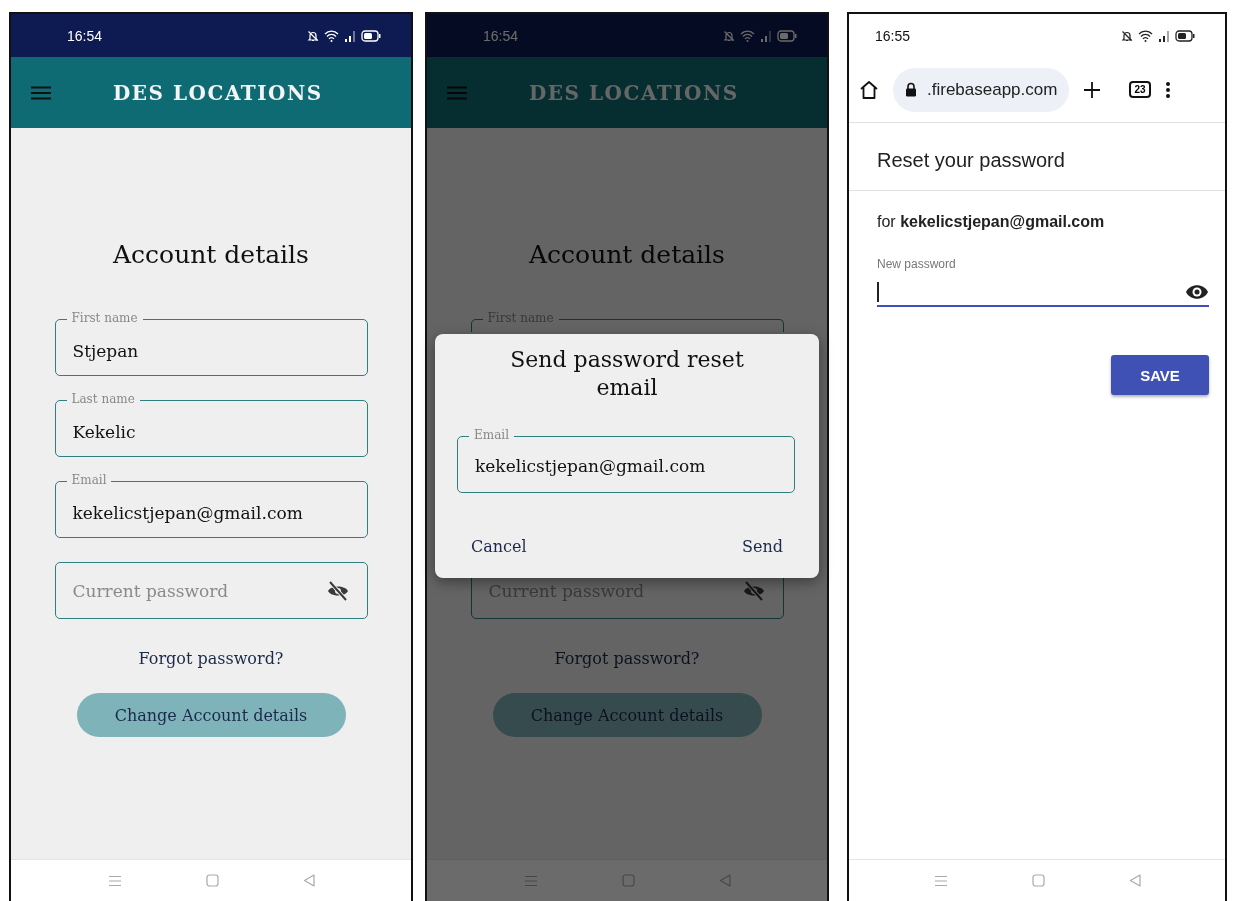  Describe the element at coordinates (992, 89) in the screenshot. I see `url-text: .firebaseapp.com` at that location.